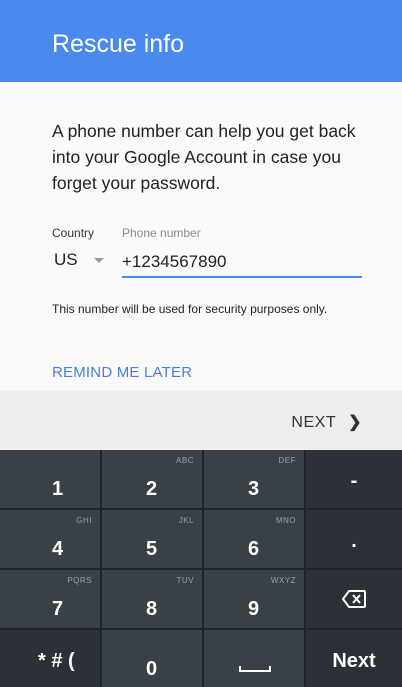  I want to click on space-icon, so click(255, 669).